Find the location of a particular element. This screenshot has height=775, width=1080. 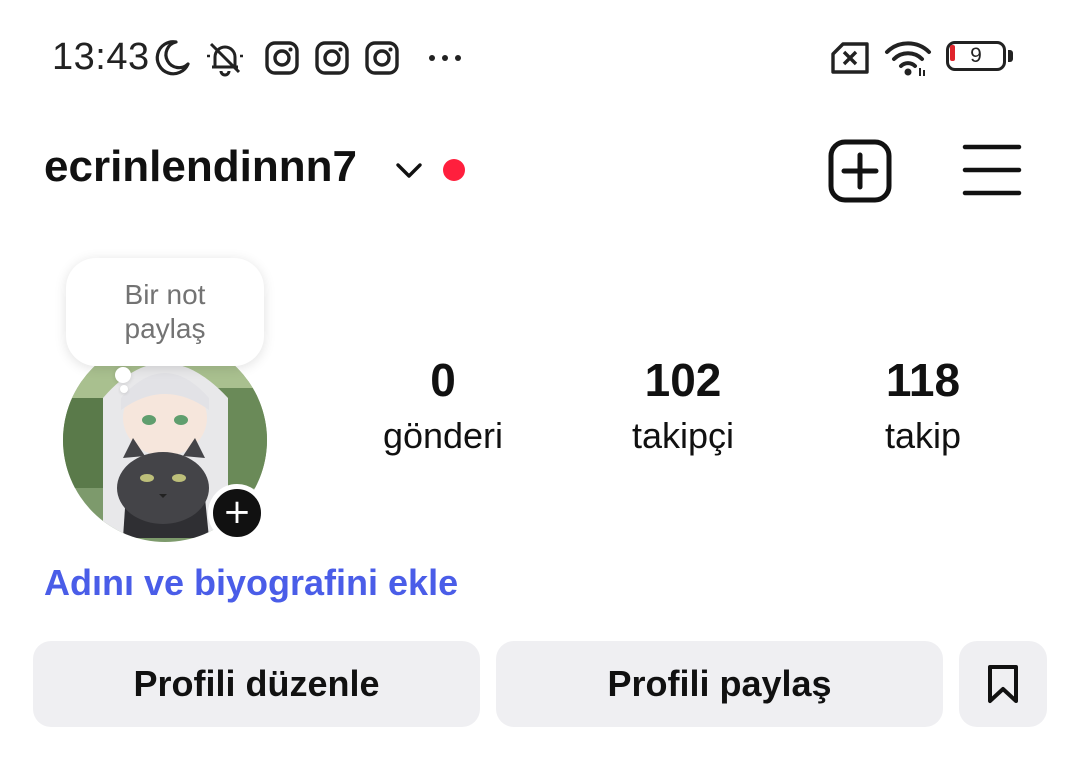

note-text: Bir not paylaş is located at coordinates (165, 311).